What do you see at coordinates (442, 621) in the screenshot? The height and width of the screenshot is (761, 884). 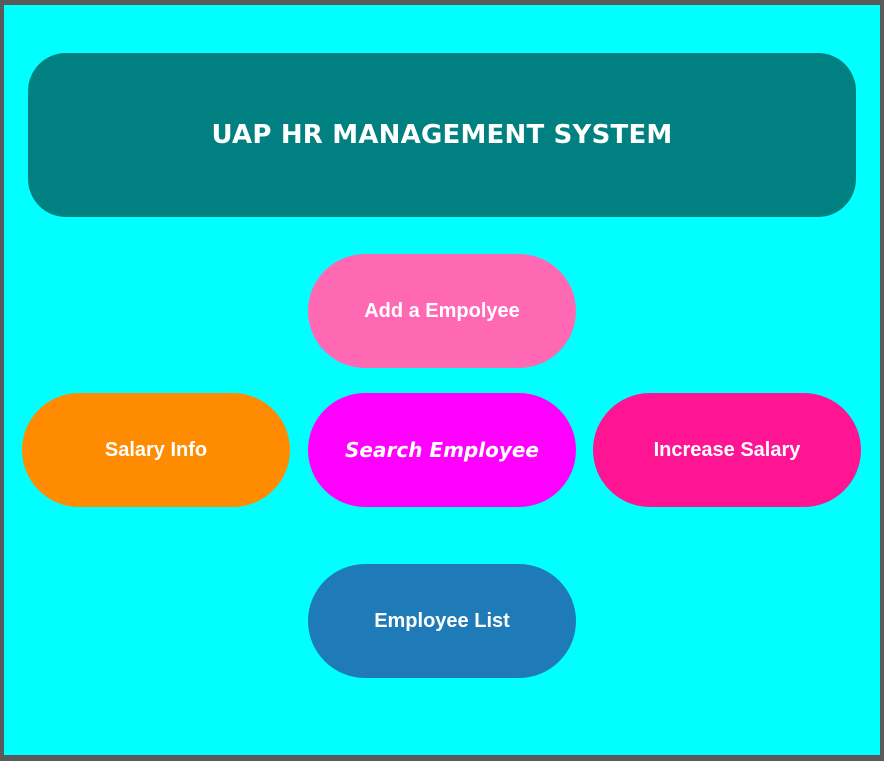 I see `employee-list-button: Employee List` at bounding box center [442, 621].